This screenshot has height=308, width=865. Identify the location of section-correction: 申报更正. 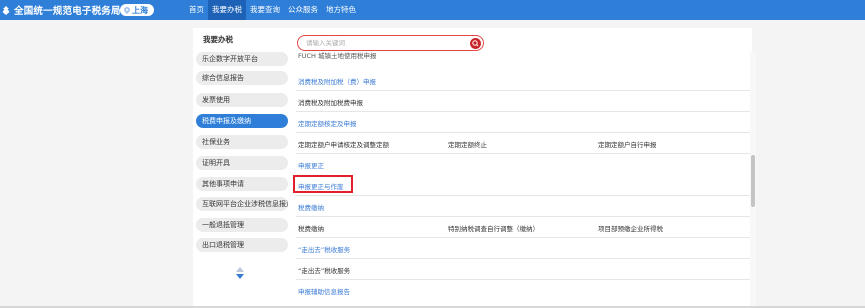
(524, 165).